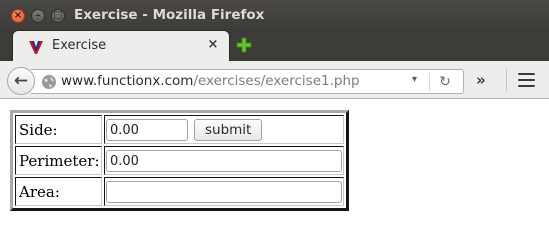  I want to click on table-row: Side: 0.00 submit, so click(179, 129).